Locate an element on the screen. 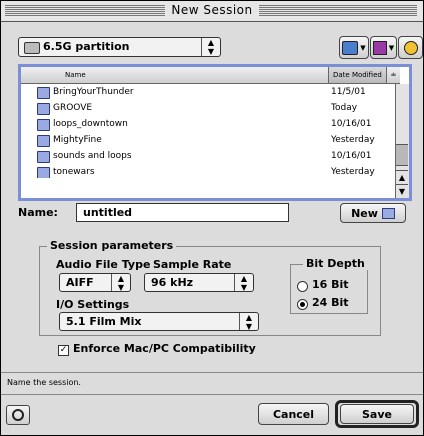  column-header-date-label: Date Modified is located at coordinates (357, 75).